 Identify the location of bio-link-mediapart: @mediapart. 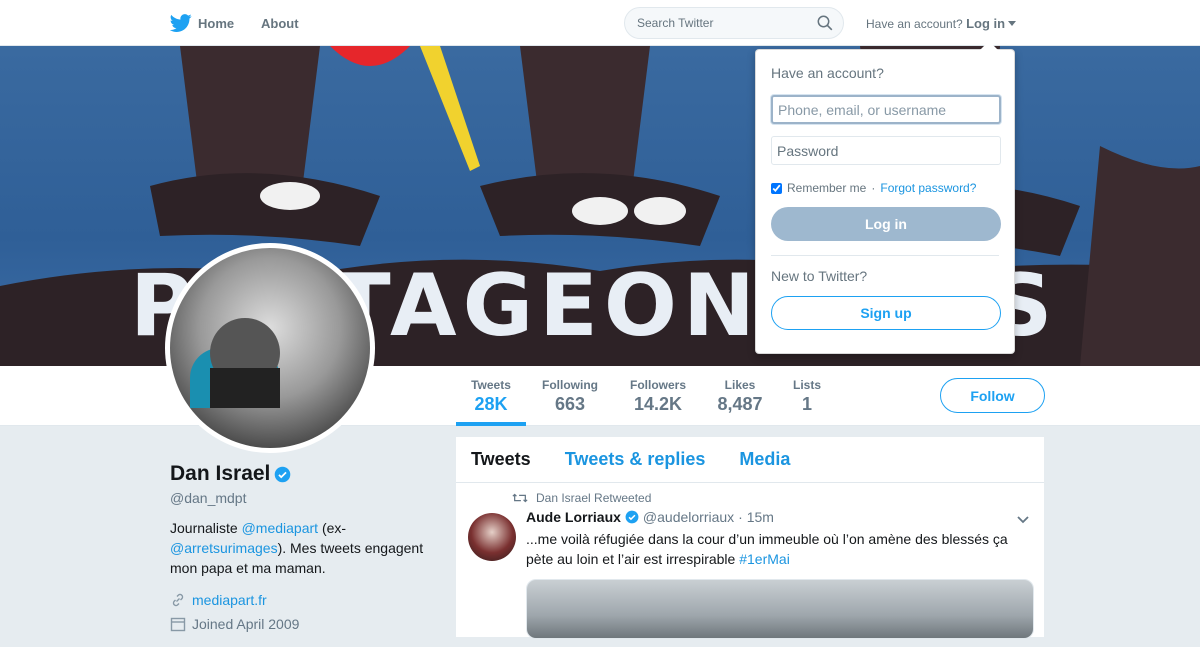
(280, 528).